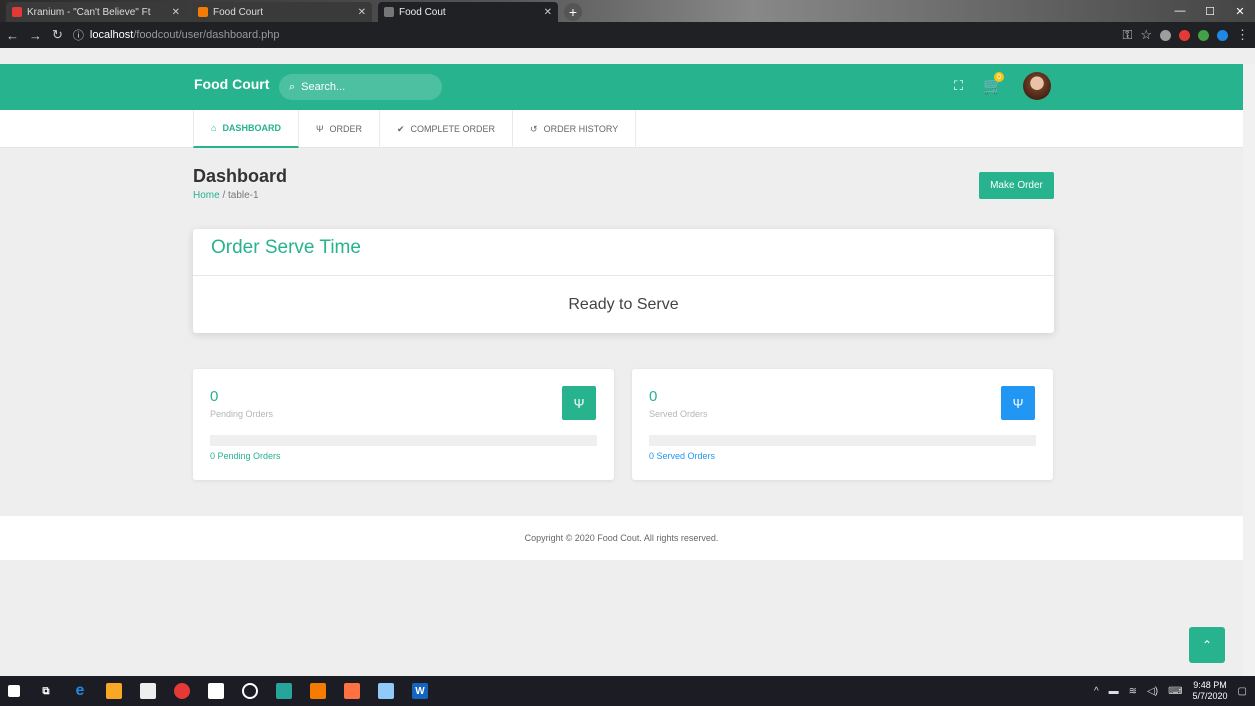 The width and height of the screenshot is (1255, 706). Describe the element at coordinates (593, 35) in the screenshot. I see `url-field: ⓘ localhost/foodcout/user/dashboard.php` at that location.